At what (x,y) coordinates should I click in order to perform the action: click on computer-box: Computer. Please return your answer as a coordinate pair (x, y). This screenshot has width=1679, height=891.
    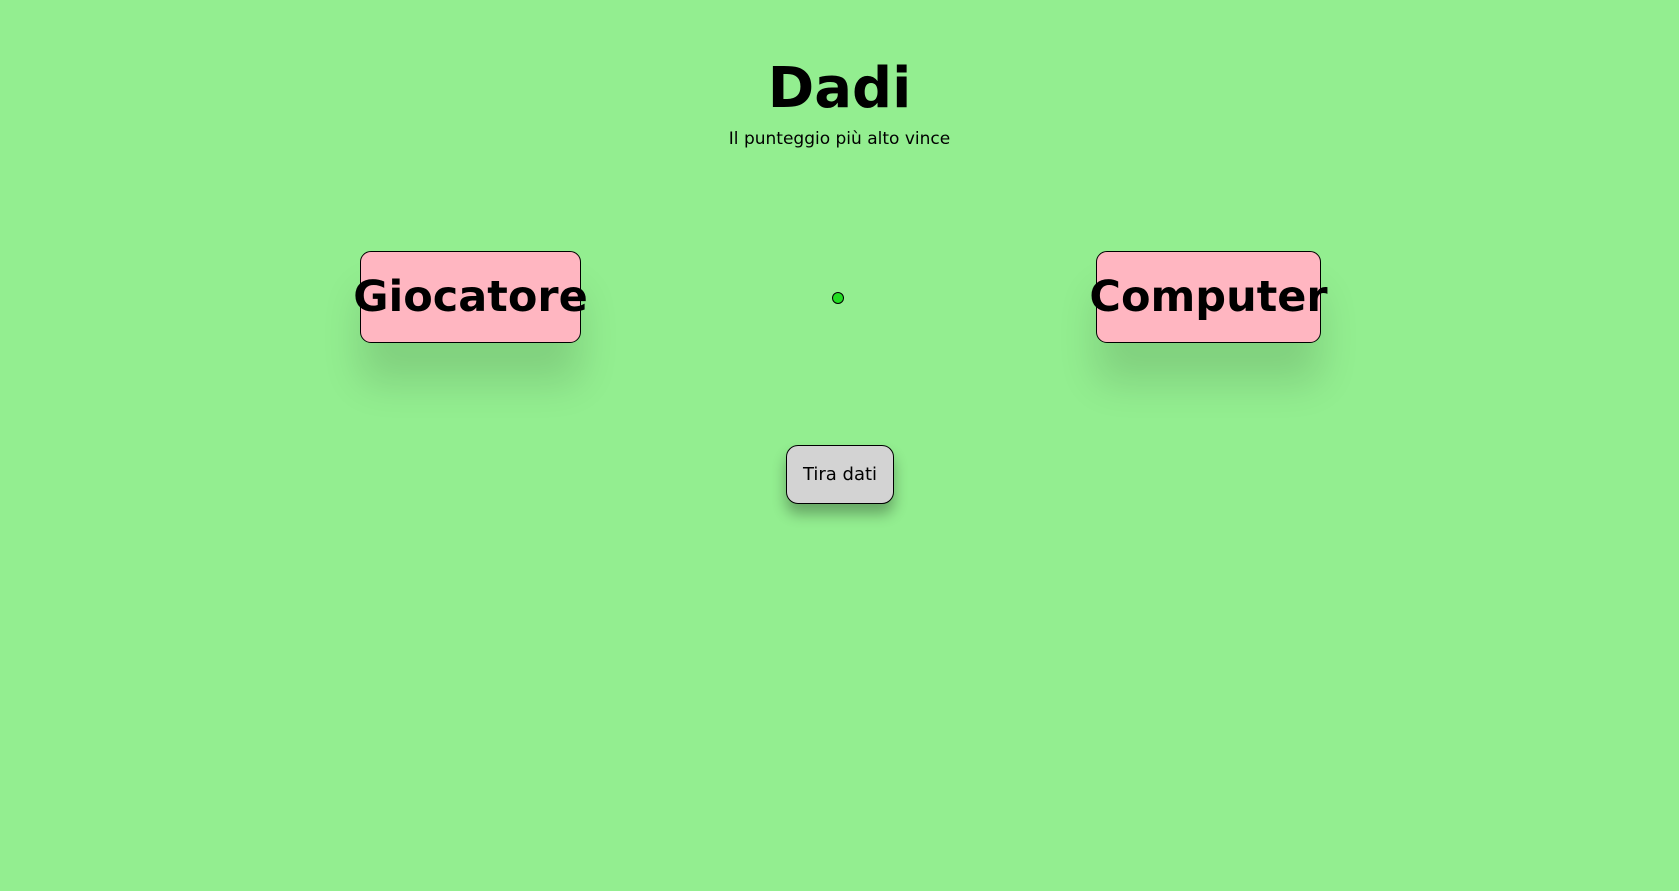
    Looking at the image, I should click on (1208, 297).